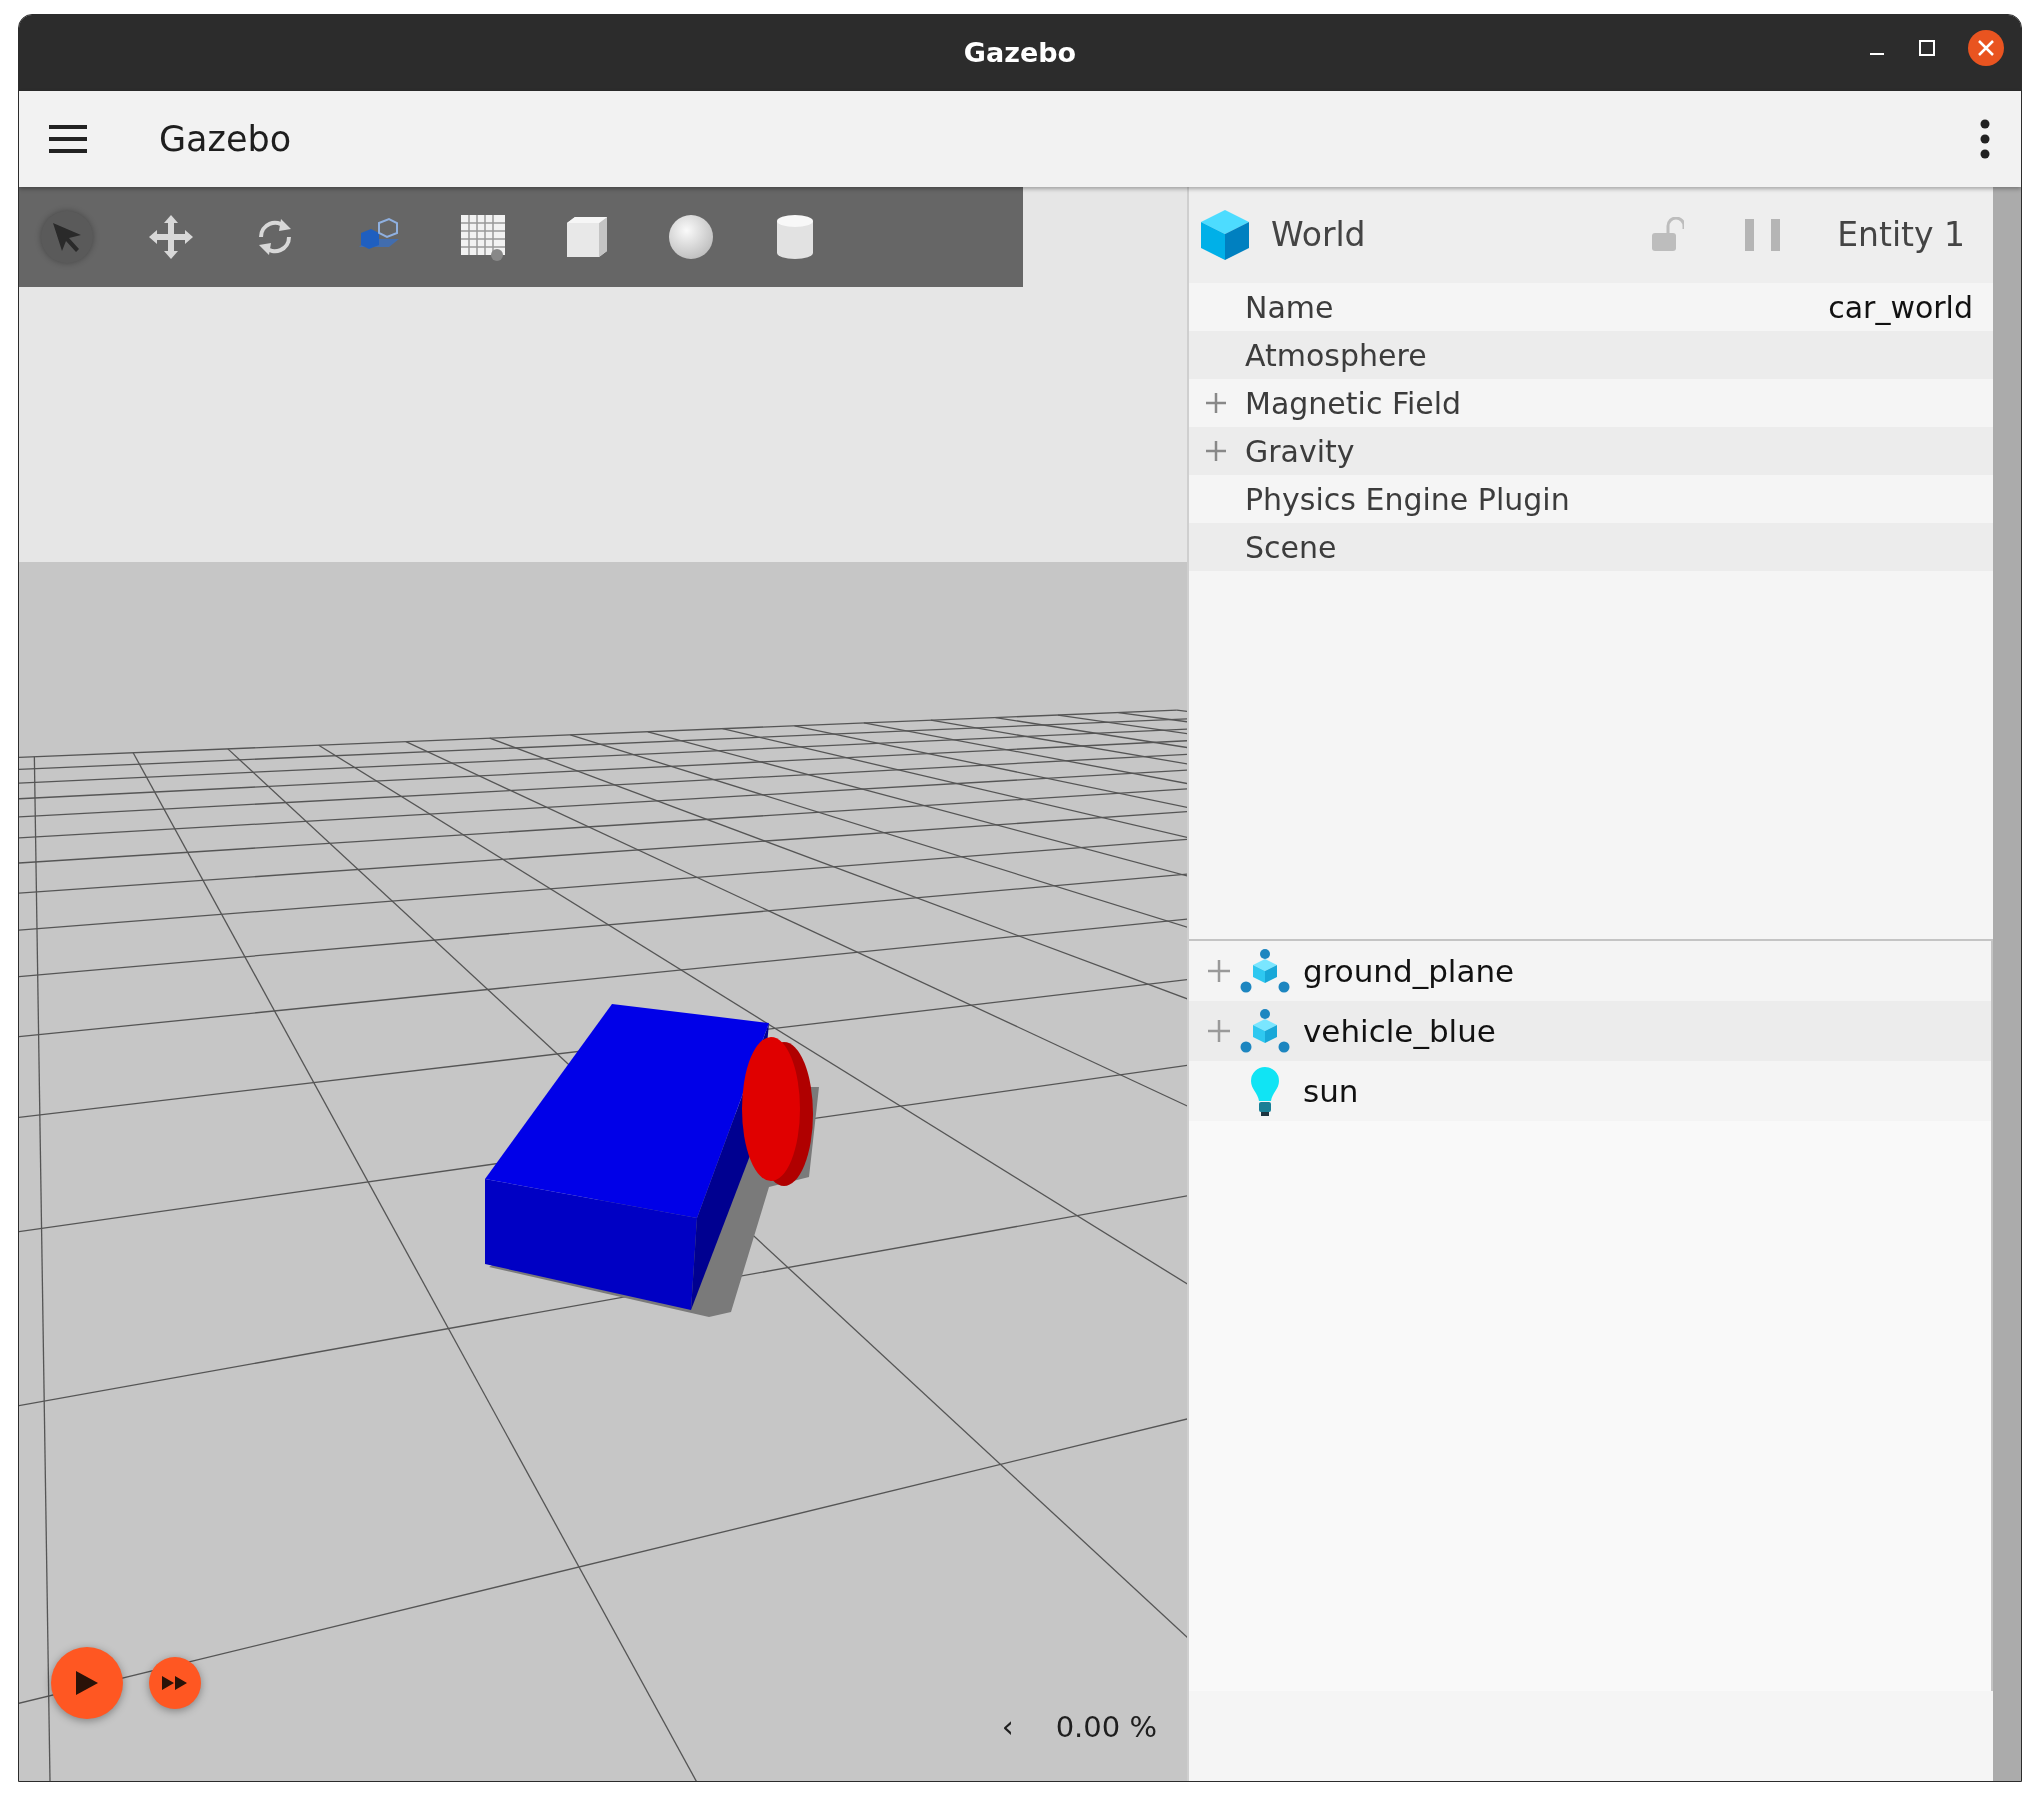 The width and height of the screenshot is (2040, 1800). What do you see at coordinates (1986, 48) in the screenshot?
I see `close-icon` at bounding box center [1986, 48].